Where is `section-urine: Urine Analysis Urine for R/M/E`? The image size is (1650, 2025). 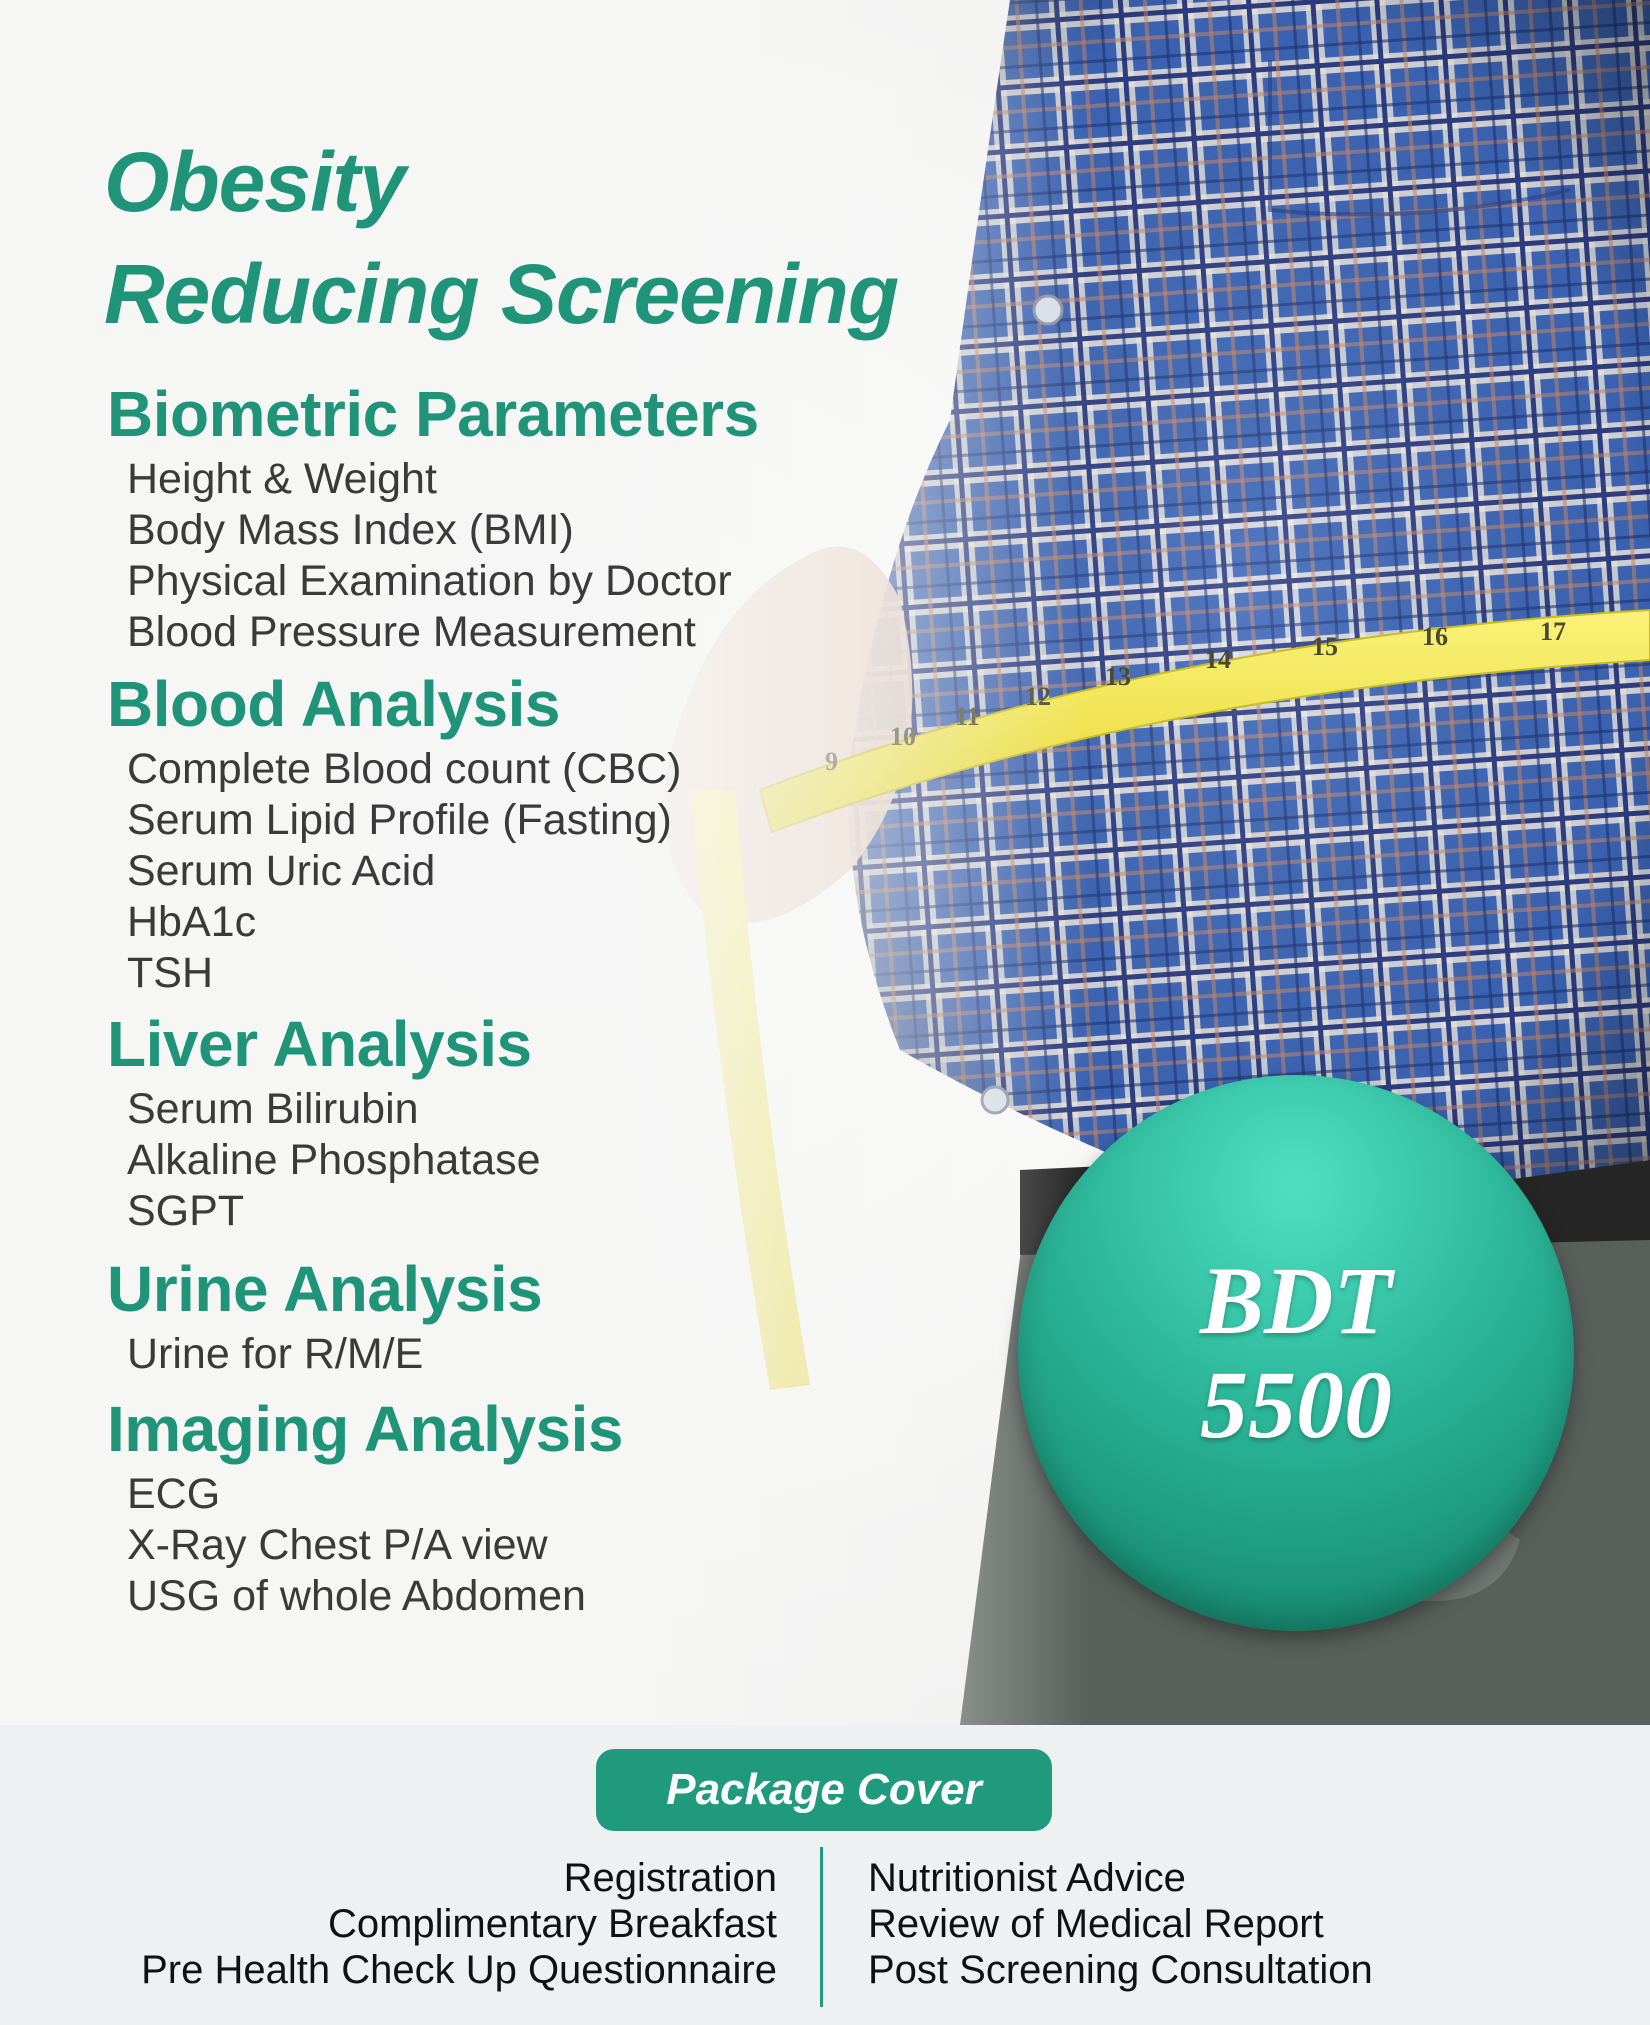
section-urine: Urine Analysis Urine for R/M/E is located at coordinates (325, 1316).